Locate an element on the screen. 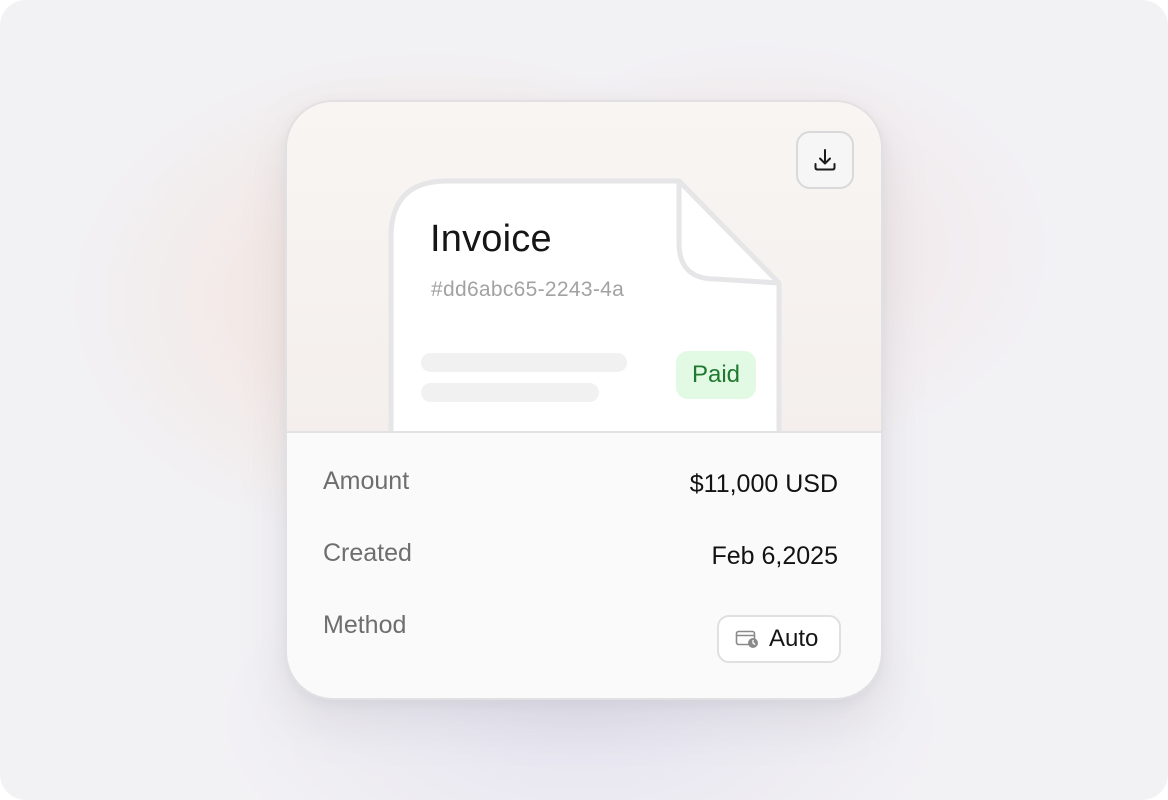  payment-method-button: Auto is located at coordinates (779, 639).